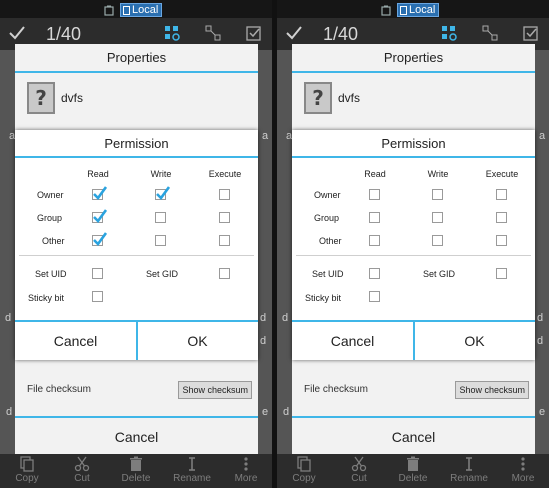  I want to click on cut-label: Cut, so click(82, 478).